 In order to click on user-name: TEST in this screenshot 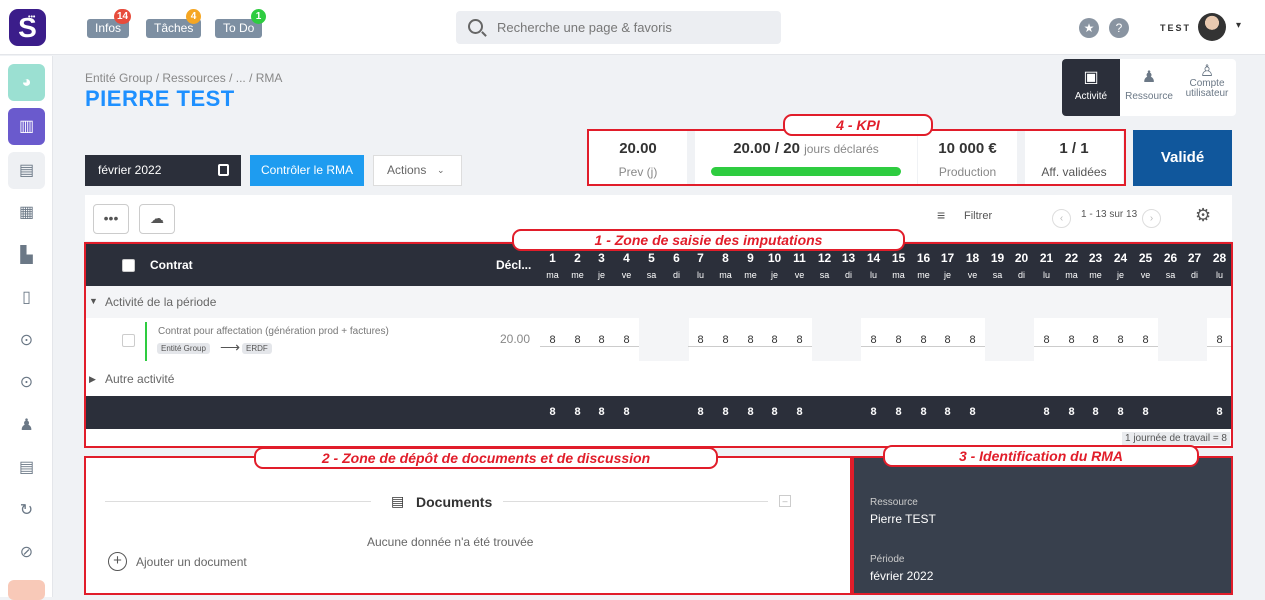, I will do `click(1175, 28)`.